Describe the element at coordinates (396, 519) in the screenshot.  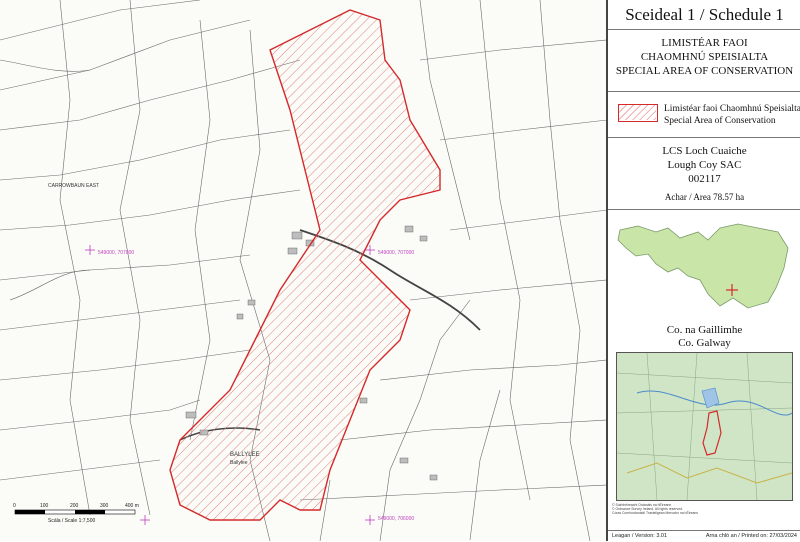
I see `grid-coordinate-label: 549000, 706000` at that location.